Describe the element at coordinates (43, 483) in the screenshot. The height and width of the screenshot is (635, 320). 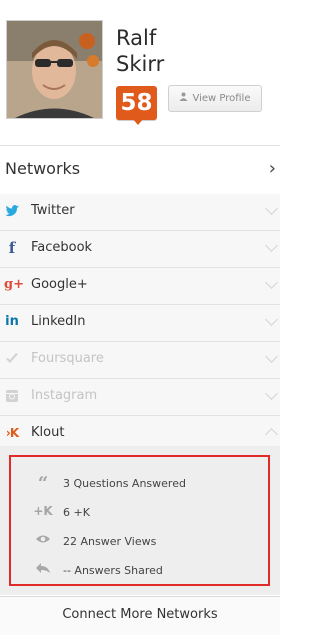
I see `quote-icon: “` at that location.